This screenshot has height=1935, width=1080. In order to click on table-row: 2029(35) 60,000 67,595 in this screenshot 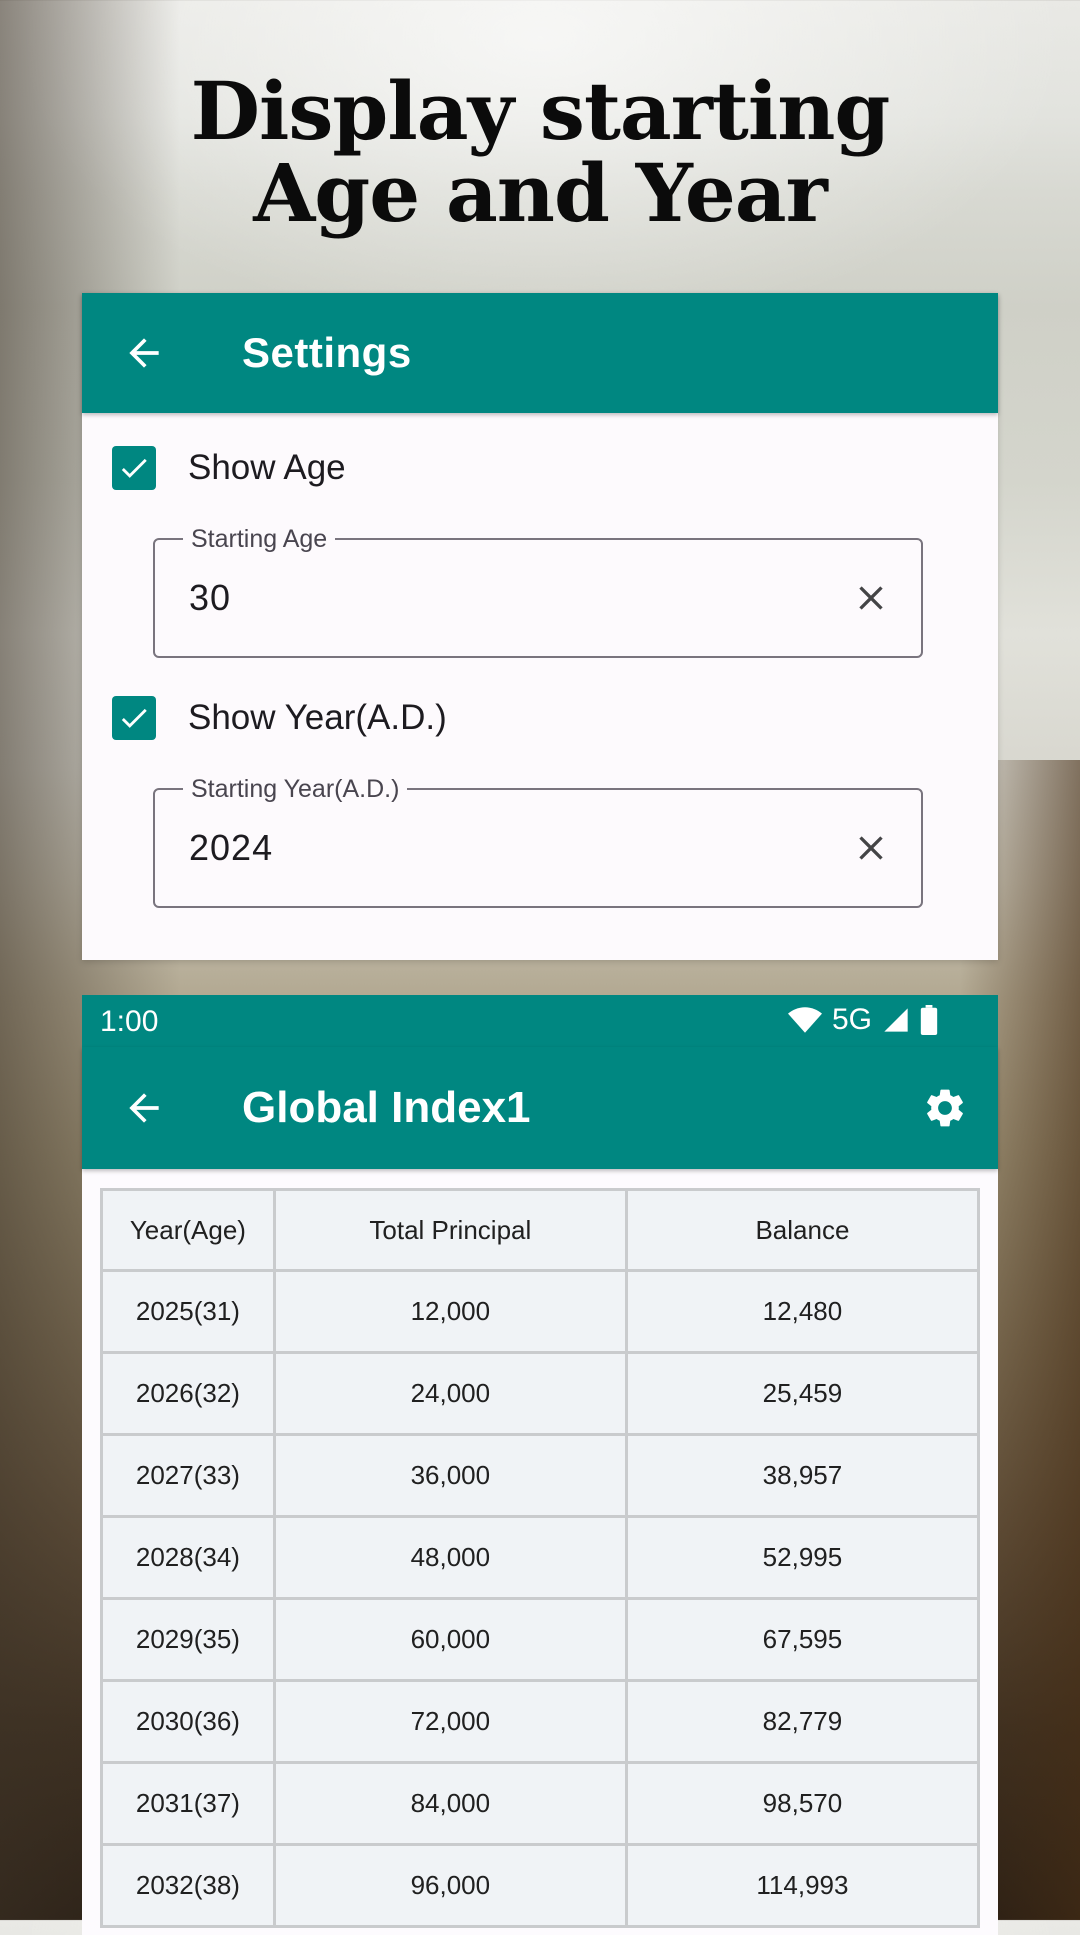, I will do `click(540, 1639)`.